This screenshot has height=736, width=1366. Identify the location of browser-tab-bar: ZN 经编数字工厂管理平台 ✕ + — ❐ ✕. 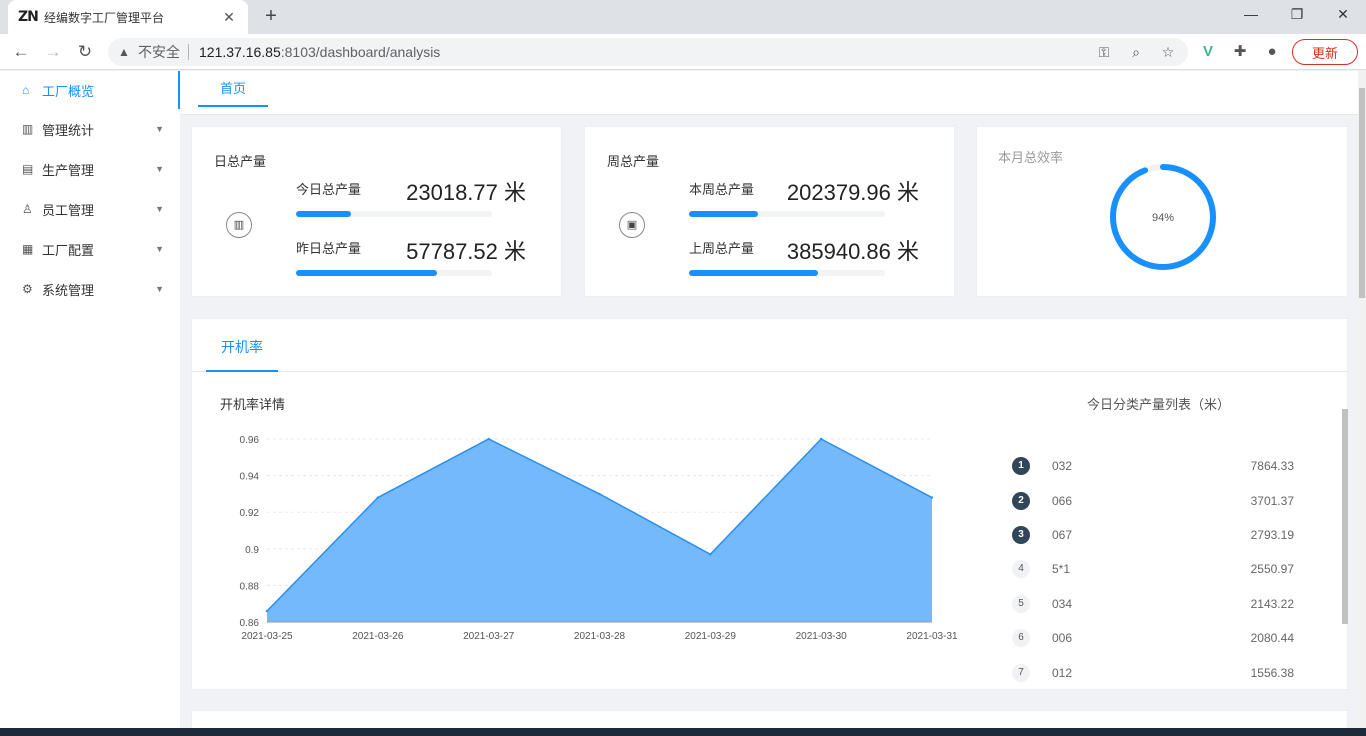
(683, 17).